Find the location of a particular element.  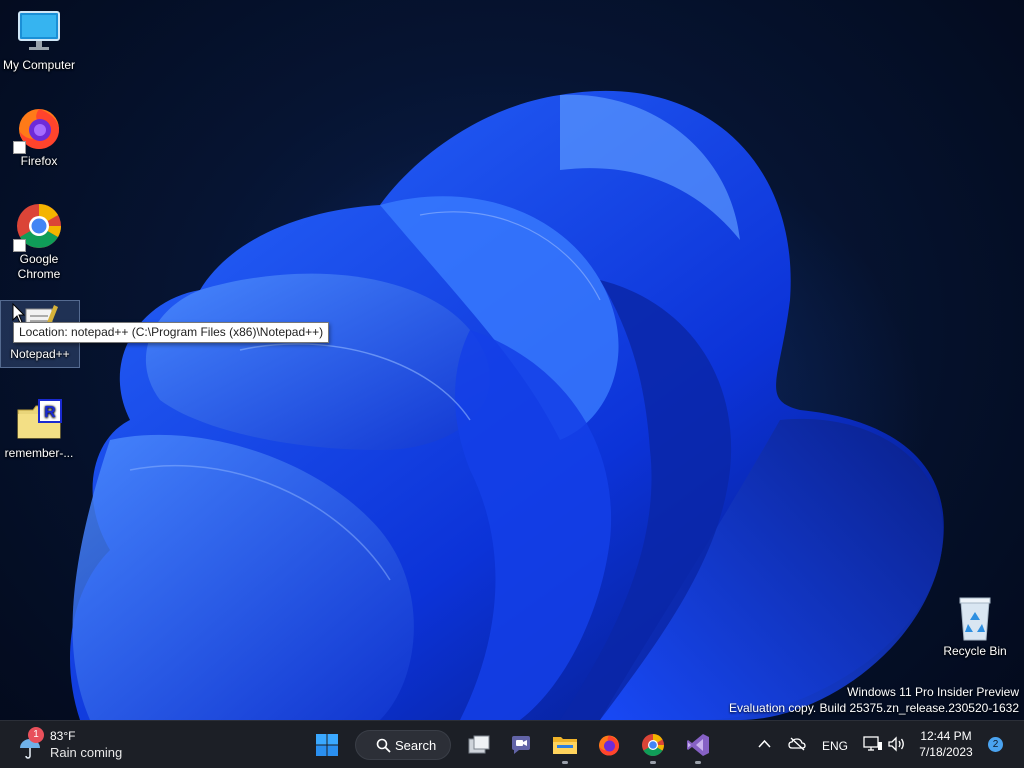

show-hidden-icons-chevron-icon is located at coordinates (764, 744).